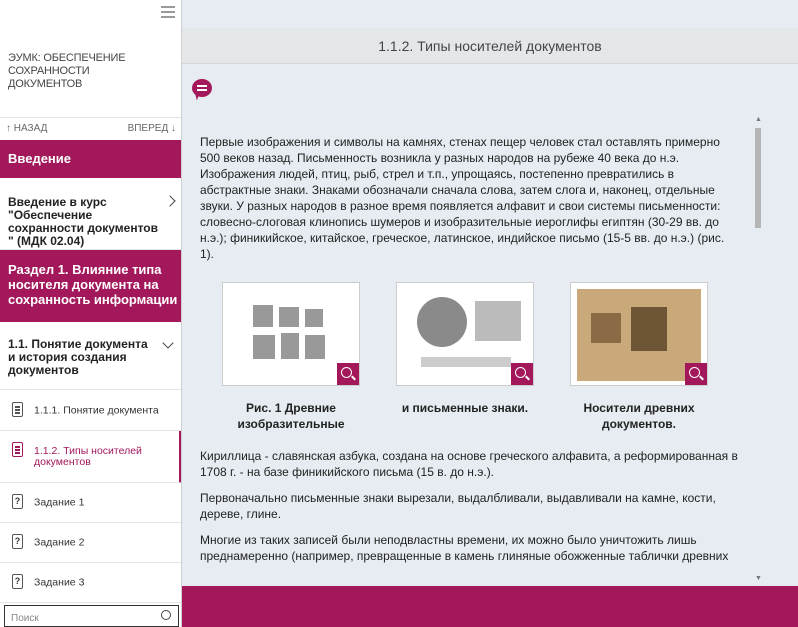 The image size is (798, 627). I want to click on figure-ancient-media, so click(639, 334).